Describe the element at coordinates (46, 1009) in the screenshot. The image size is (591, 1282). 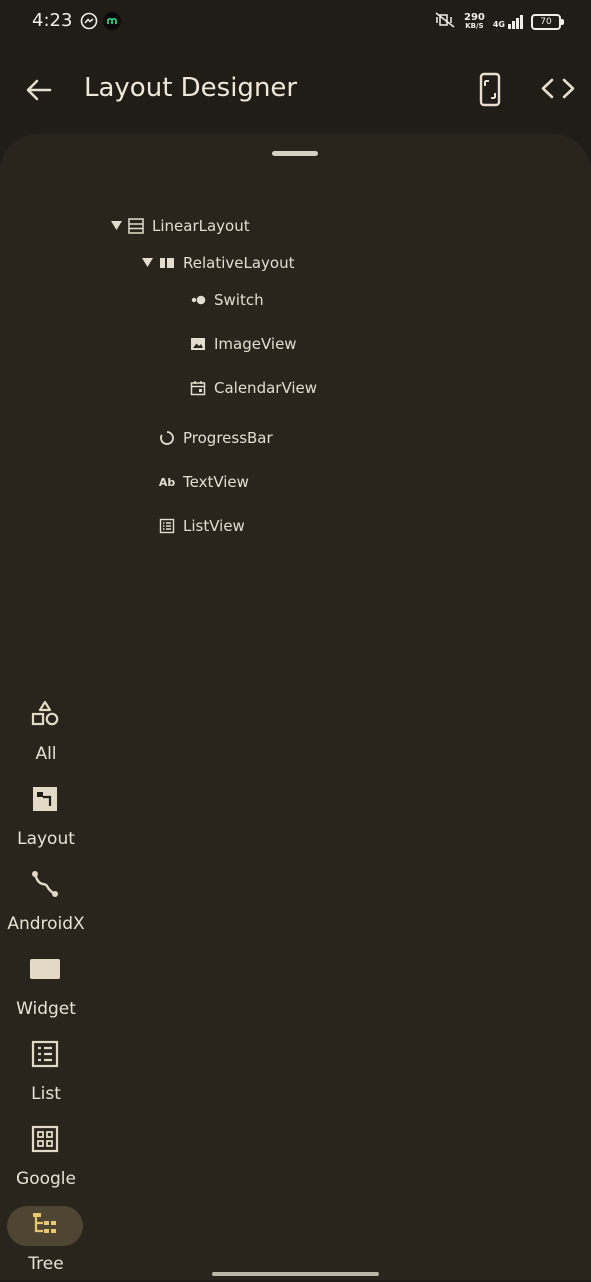
I see `rail-item-label: Widget` at that location.